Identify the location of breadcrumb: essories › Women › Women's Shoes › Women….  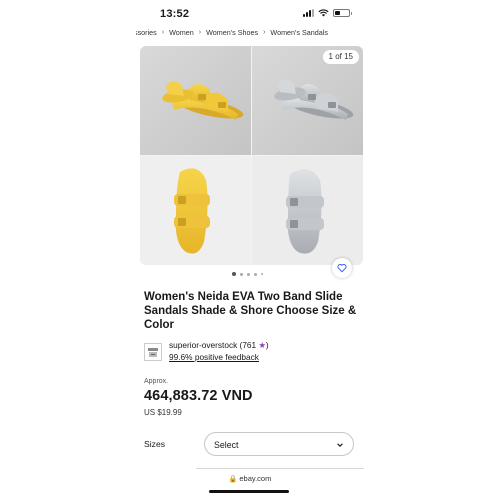
(250, 32).